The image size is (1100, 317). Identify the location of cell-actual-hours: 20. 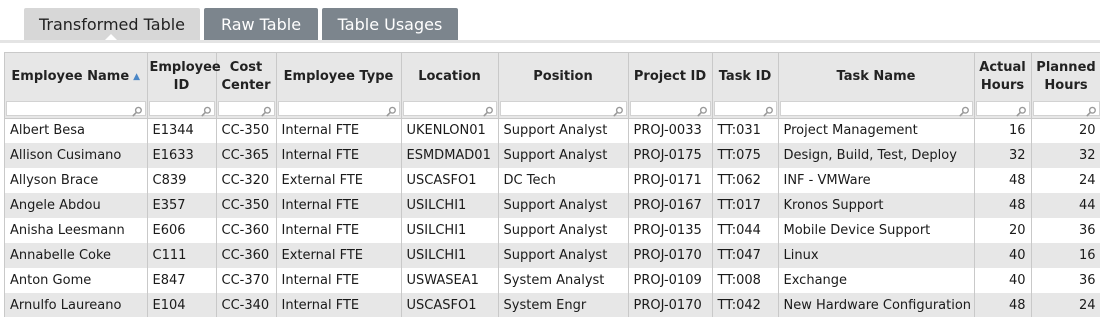
(1003, 230).